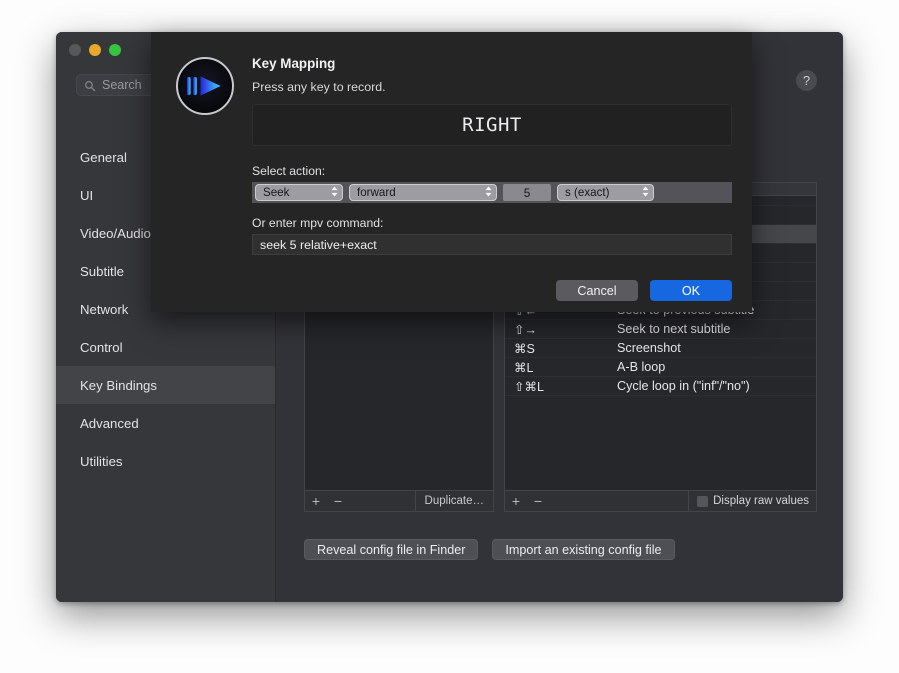 This screenshot has height=673, width=899. I want to click on mpv-command-label: Or enter mpv command:, so click(318, 223).